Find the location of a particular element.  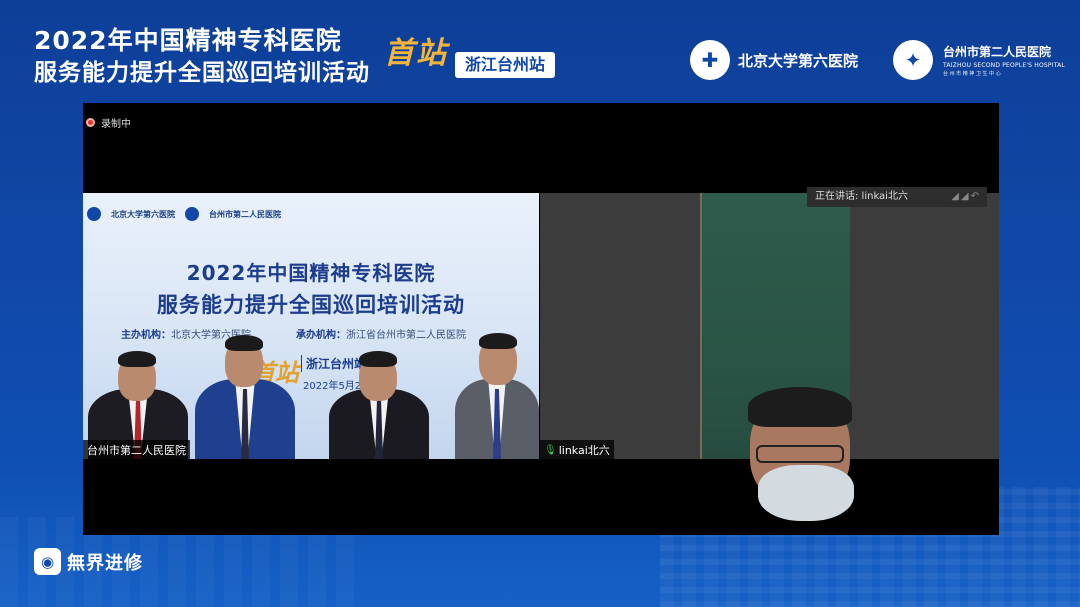

signal-icon: ◢◢↶ is located at coordinates (966, 196).